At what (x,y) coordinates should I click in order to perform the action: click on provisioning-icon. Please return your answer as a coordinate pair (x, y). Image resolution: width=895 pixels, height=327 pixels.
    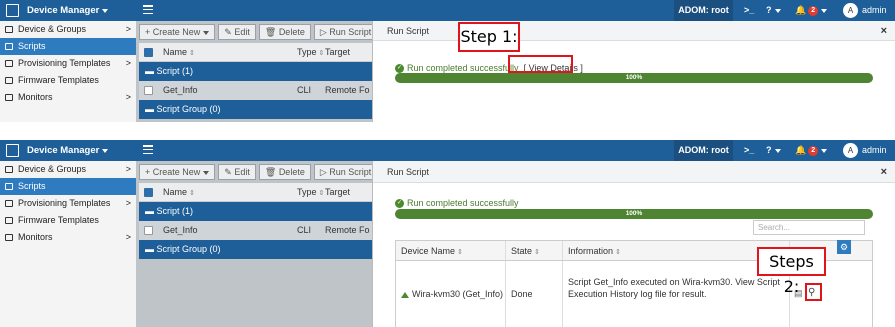
    Looking at the image, I should click on (9, 203).